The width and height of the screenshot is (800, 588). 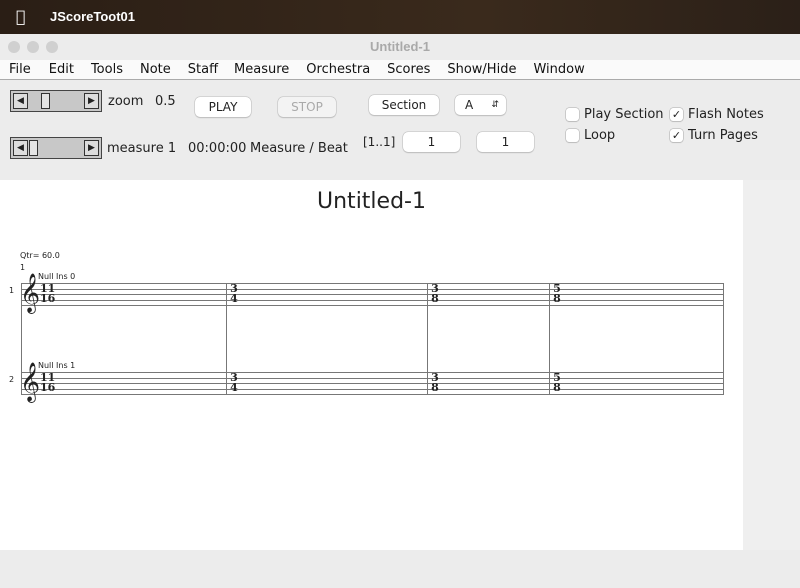 What do you see at coordinates (57, 365) in the screenshot?
I see `instrument-label: Null Ins 1` at bounding box center [57, 365].